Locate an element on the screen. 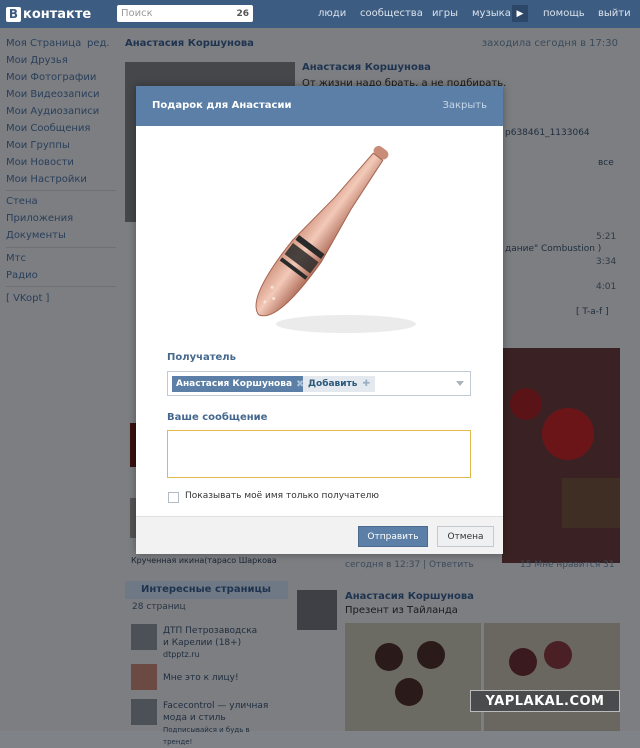 The image size is (640, 748). post-photo-roses is located at coordinates (561, 455).